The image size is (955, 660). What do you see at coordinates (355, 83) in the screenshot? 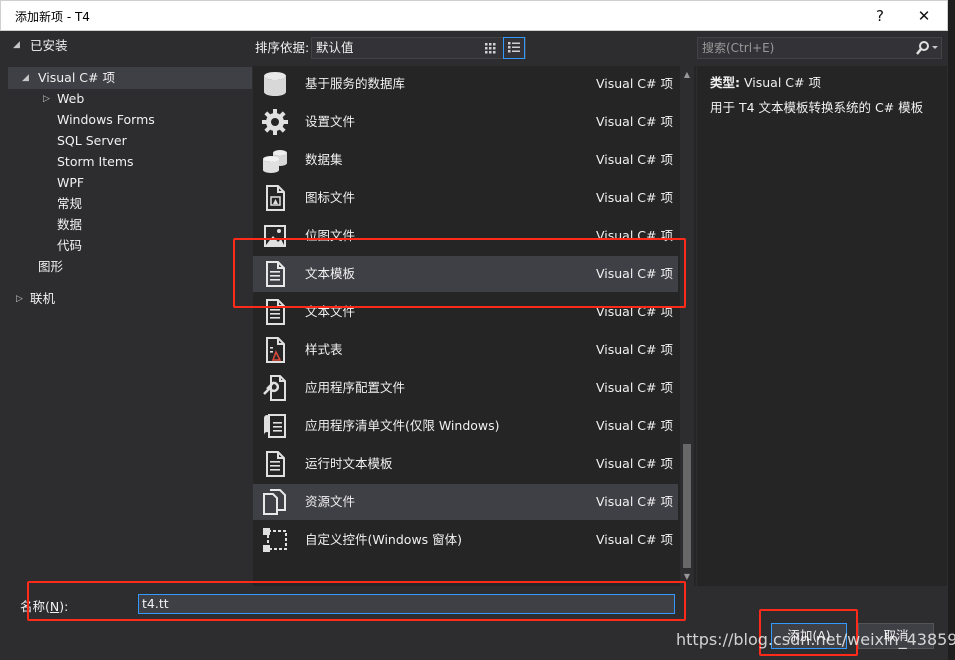
I see `item-name: 基于服务的数据库` at bounding box center [355, 83].